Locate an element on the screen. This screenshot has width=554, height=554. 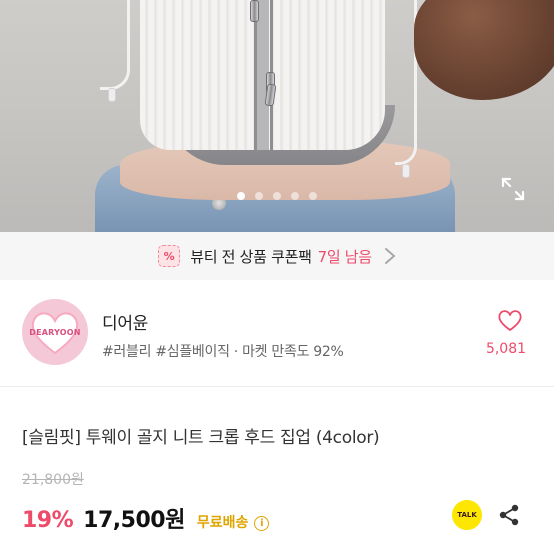
sale-price: 17,500원 is located at coordinates (134, 520).